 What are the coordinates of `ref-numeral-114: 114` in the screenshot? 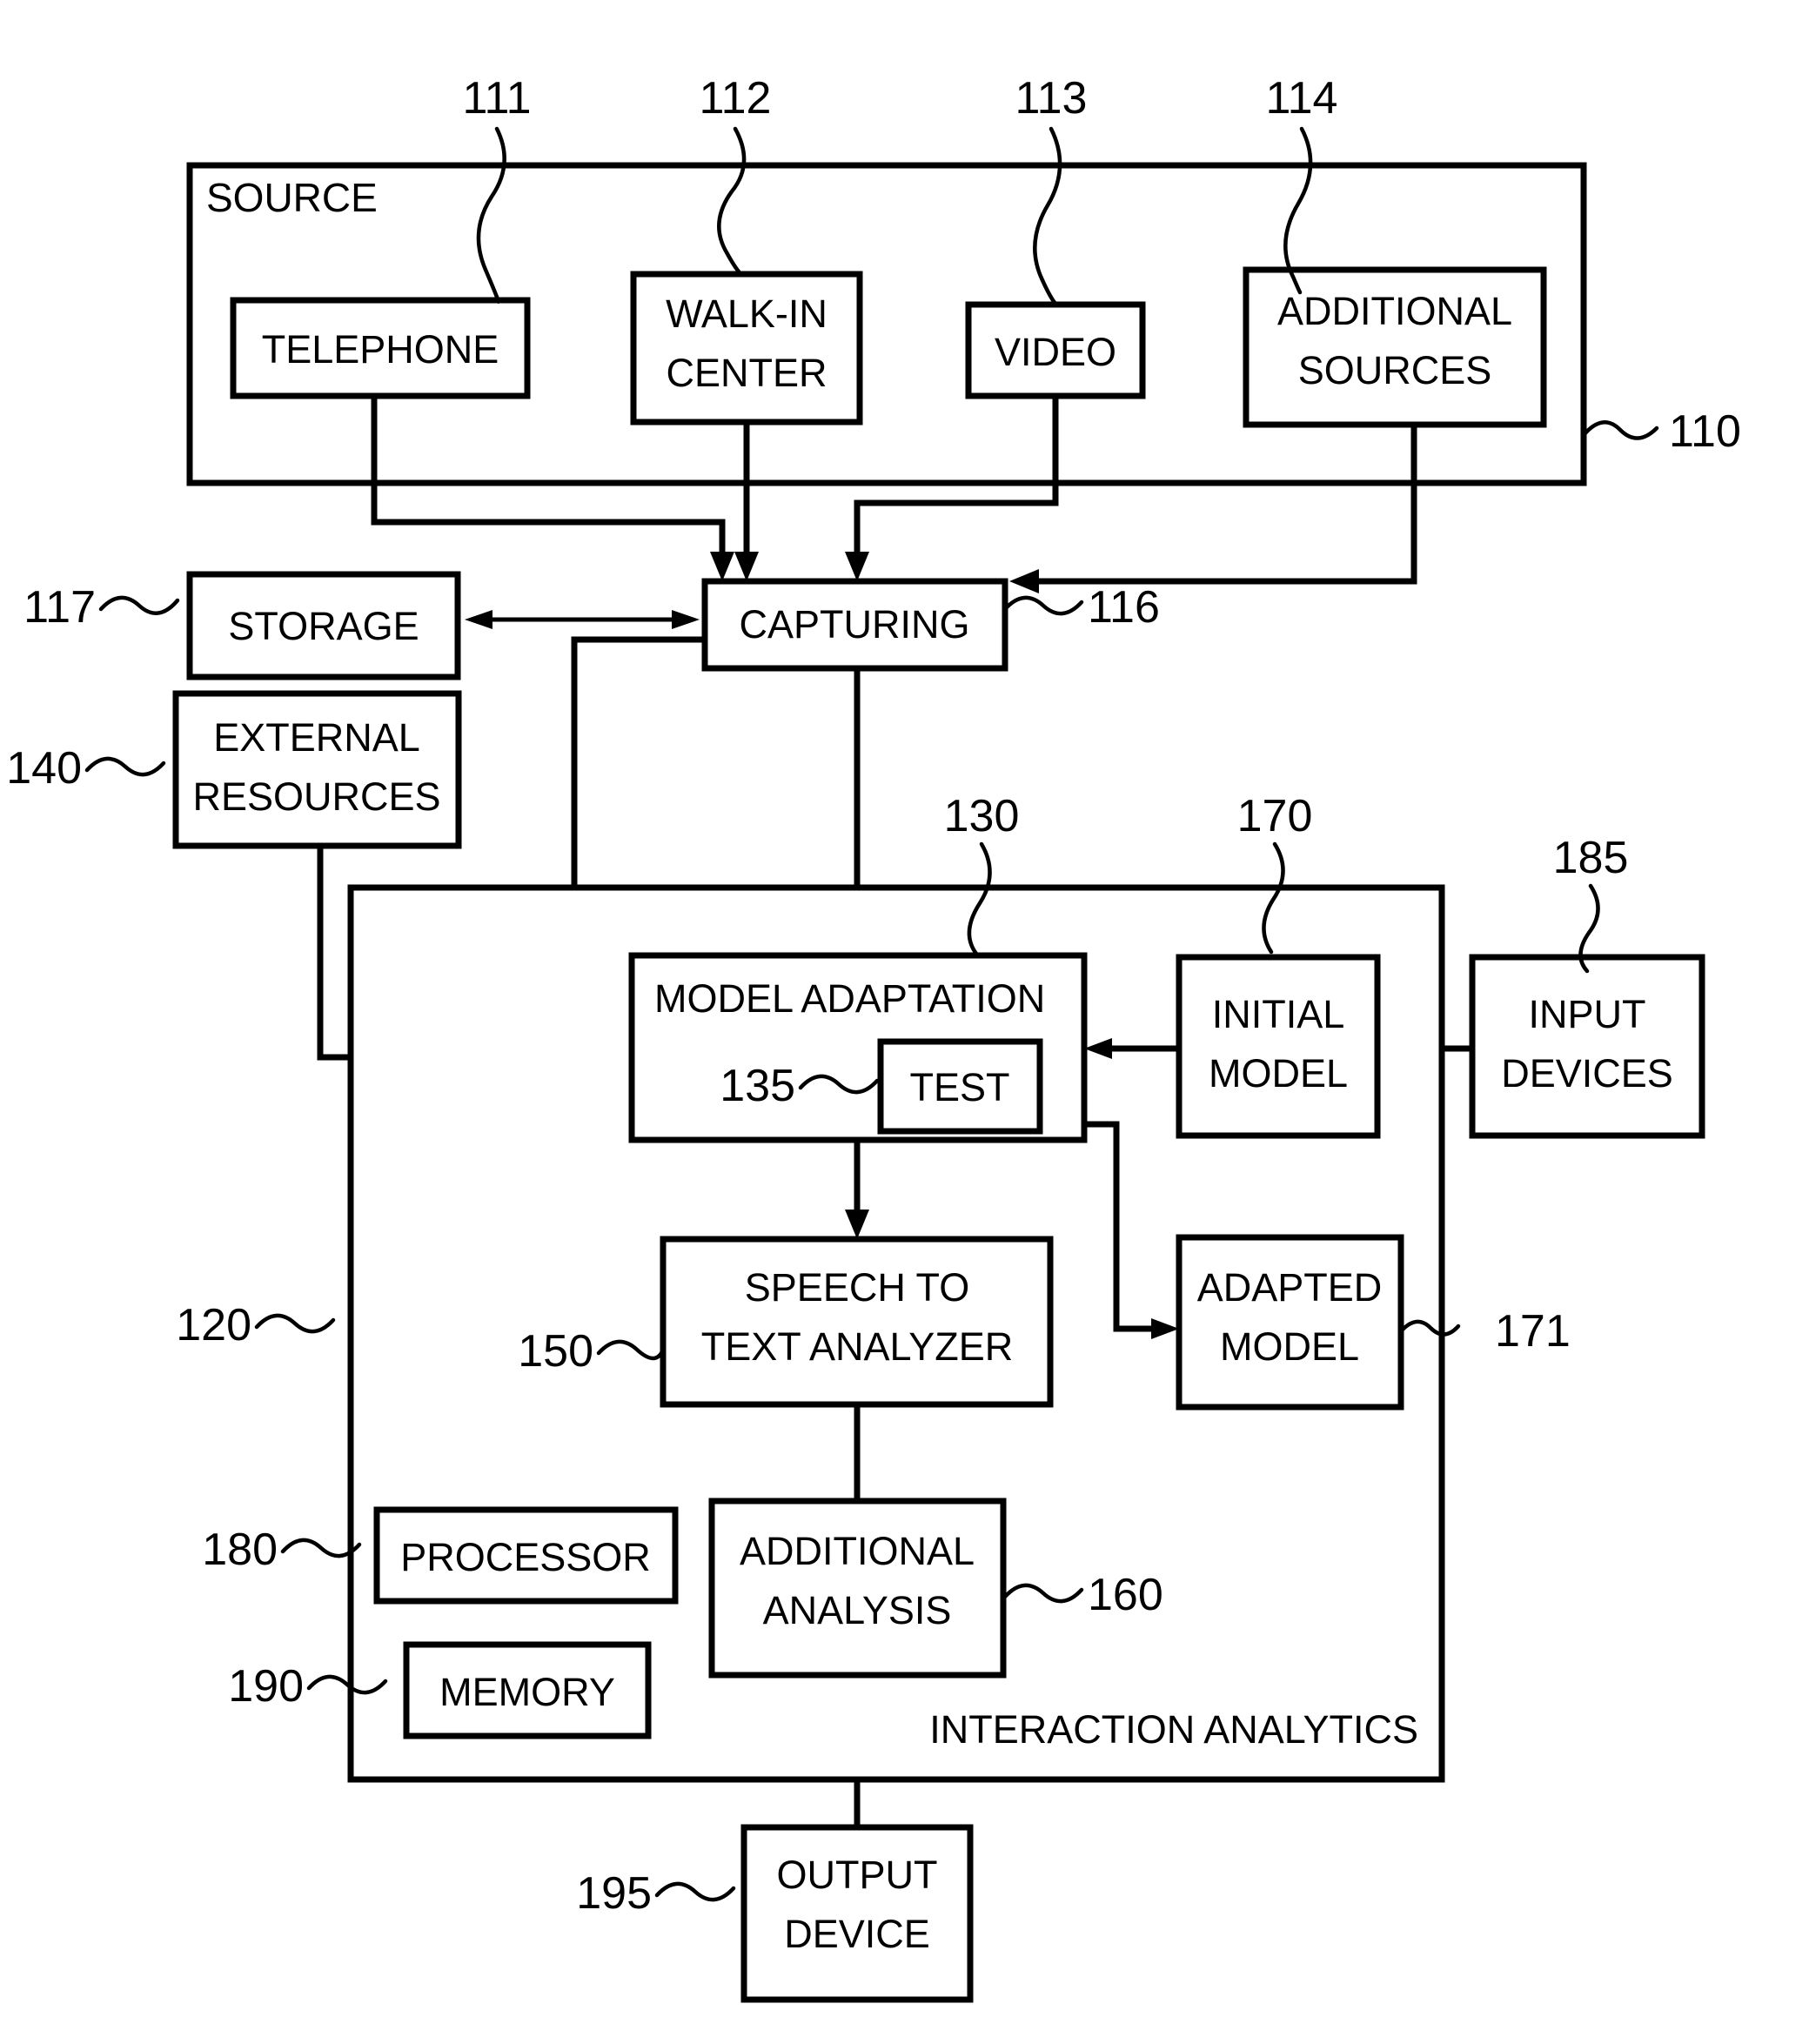 It's located at (1302, 98).